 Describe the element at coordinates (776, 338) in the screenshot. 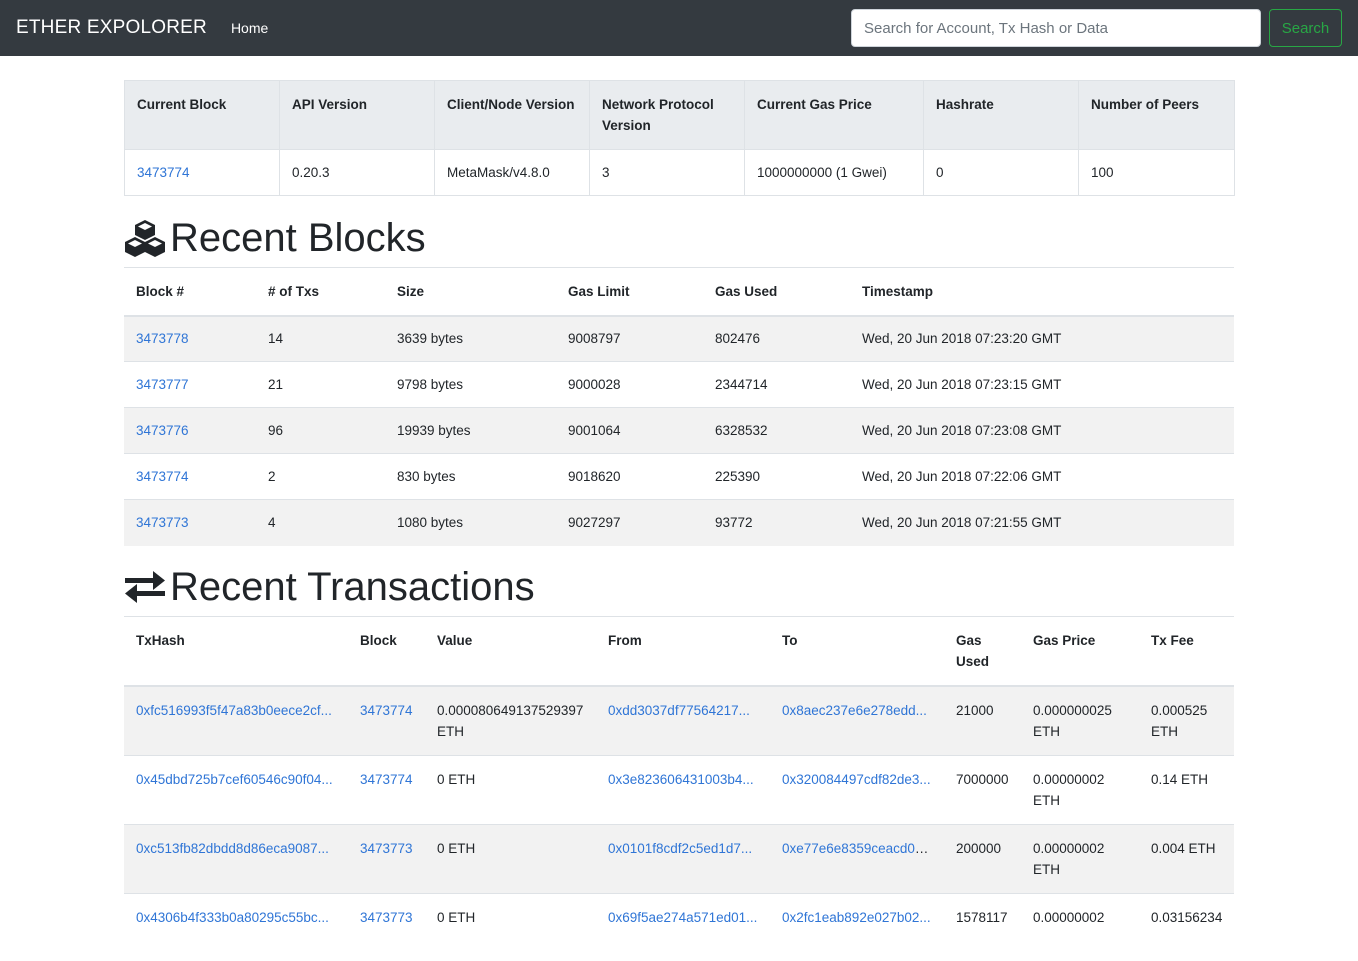

I see `block-gas-used: 802476` at that location.